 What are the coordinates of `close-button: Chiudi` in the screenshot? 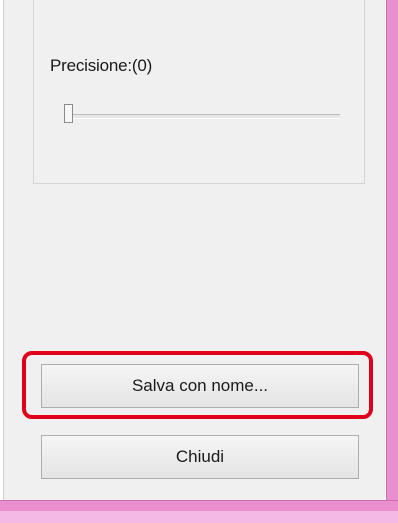 It's located at (200, 457).